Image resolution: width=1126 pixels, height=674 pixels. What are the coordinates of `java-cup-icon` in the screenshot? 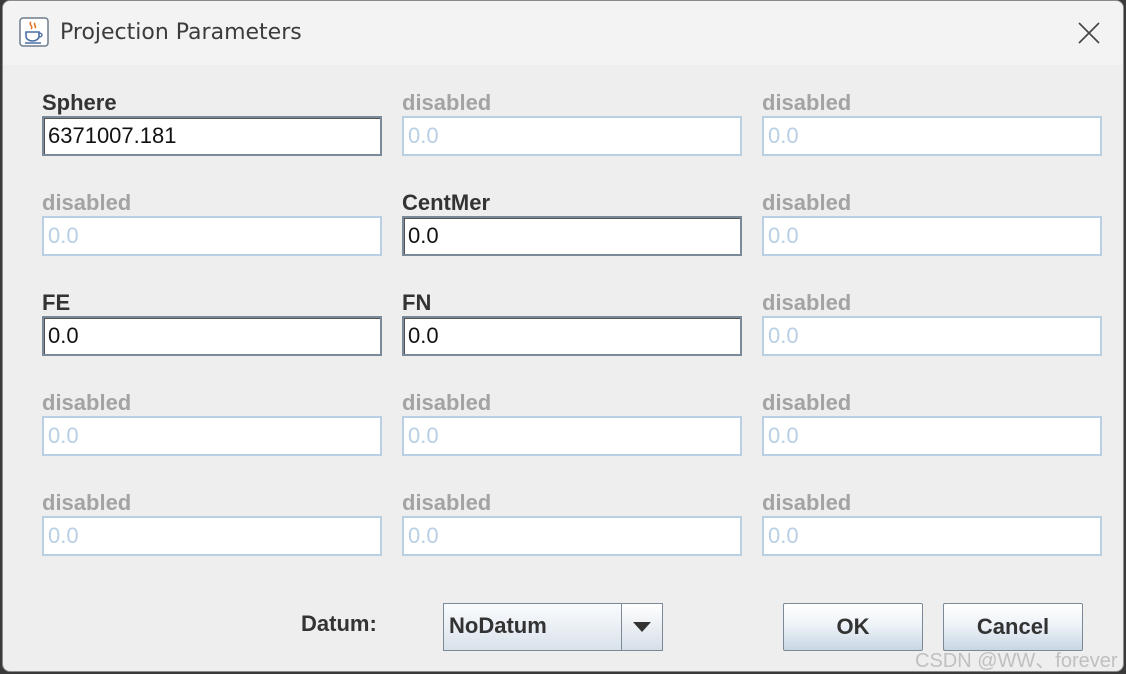 It's located at (34, 32).